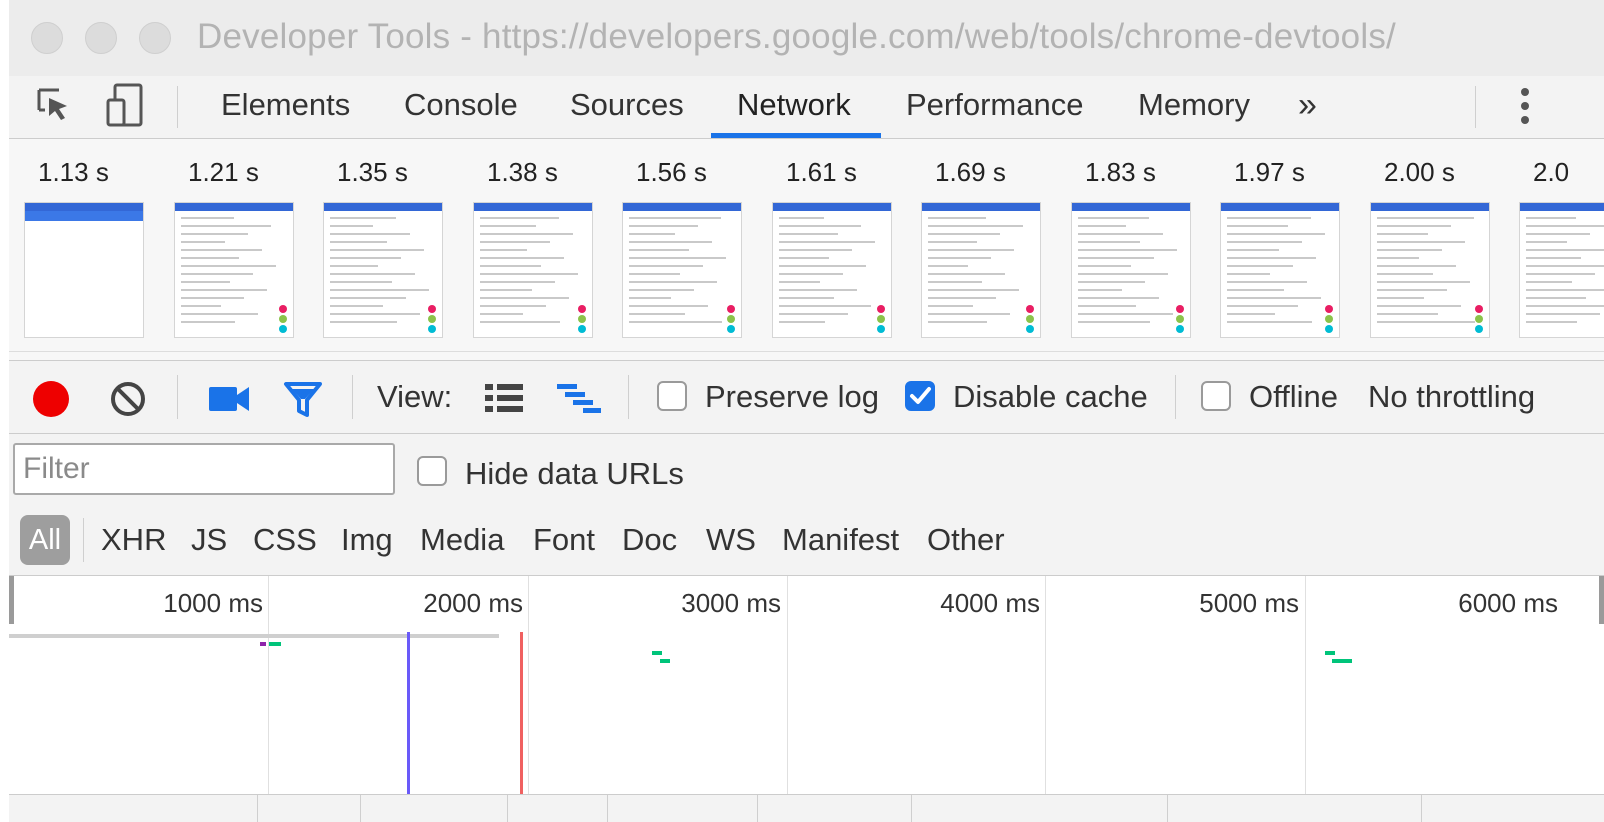  Describe the element at coordinates (796, 135) in the screenshot. I see `active-tab-indicator` at that location.